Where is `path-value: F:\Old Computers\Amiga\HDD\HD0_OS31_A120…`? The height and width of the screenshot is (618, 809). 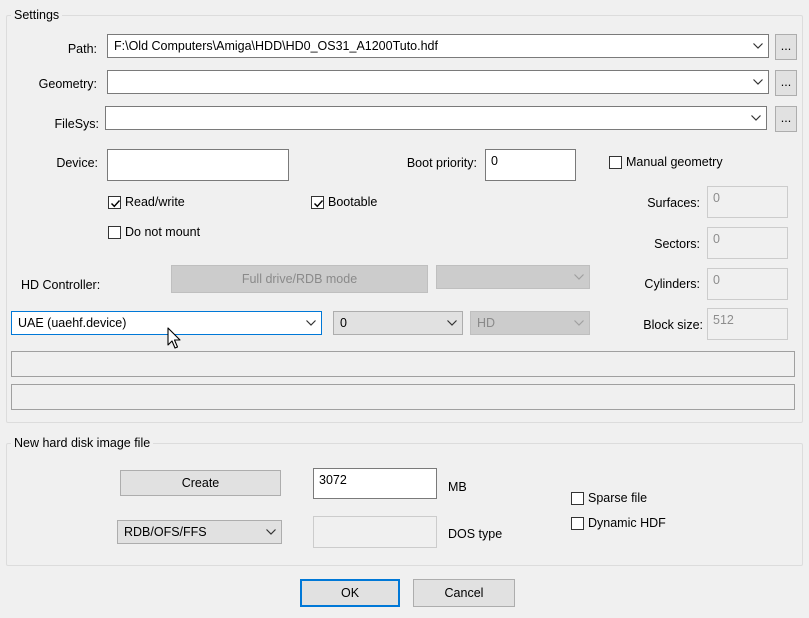
path-value: F:\Old Computers\Amiga\HDD\HD0_OS31_A120… is located at coordinates (276, 46).